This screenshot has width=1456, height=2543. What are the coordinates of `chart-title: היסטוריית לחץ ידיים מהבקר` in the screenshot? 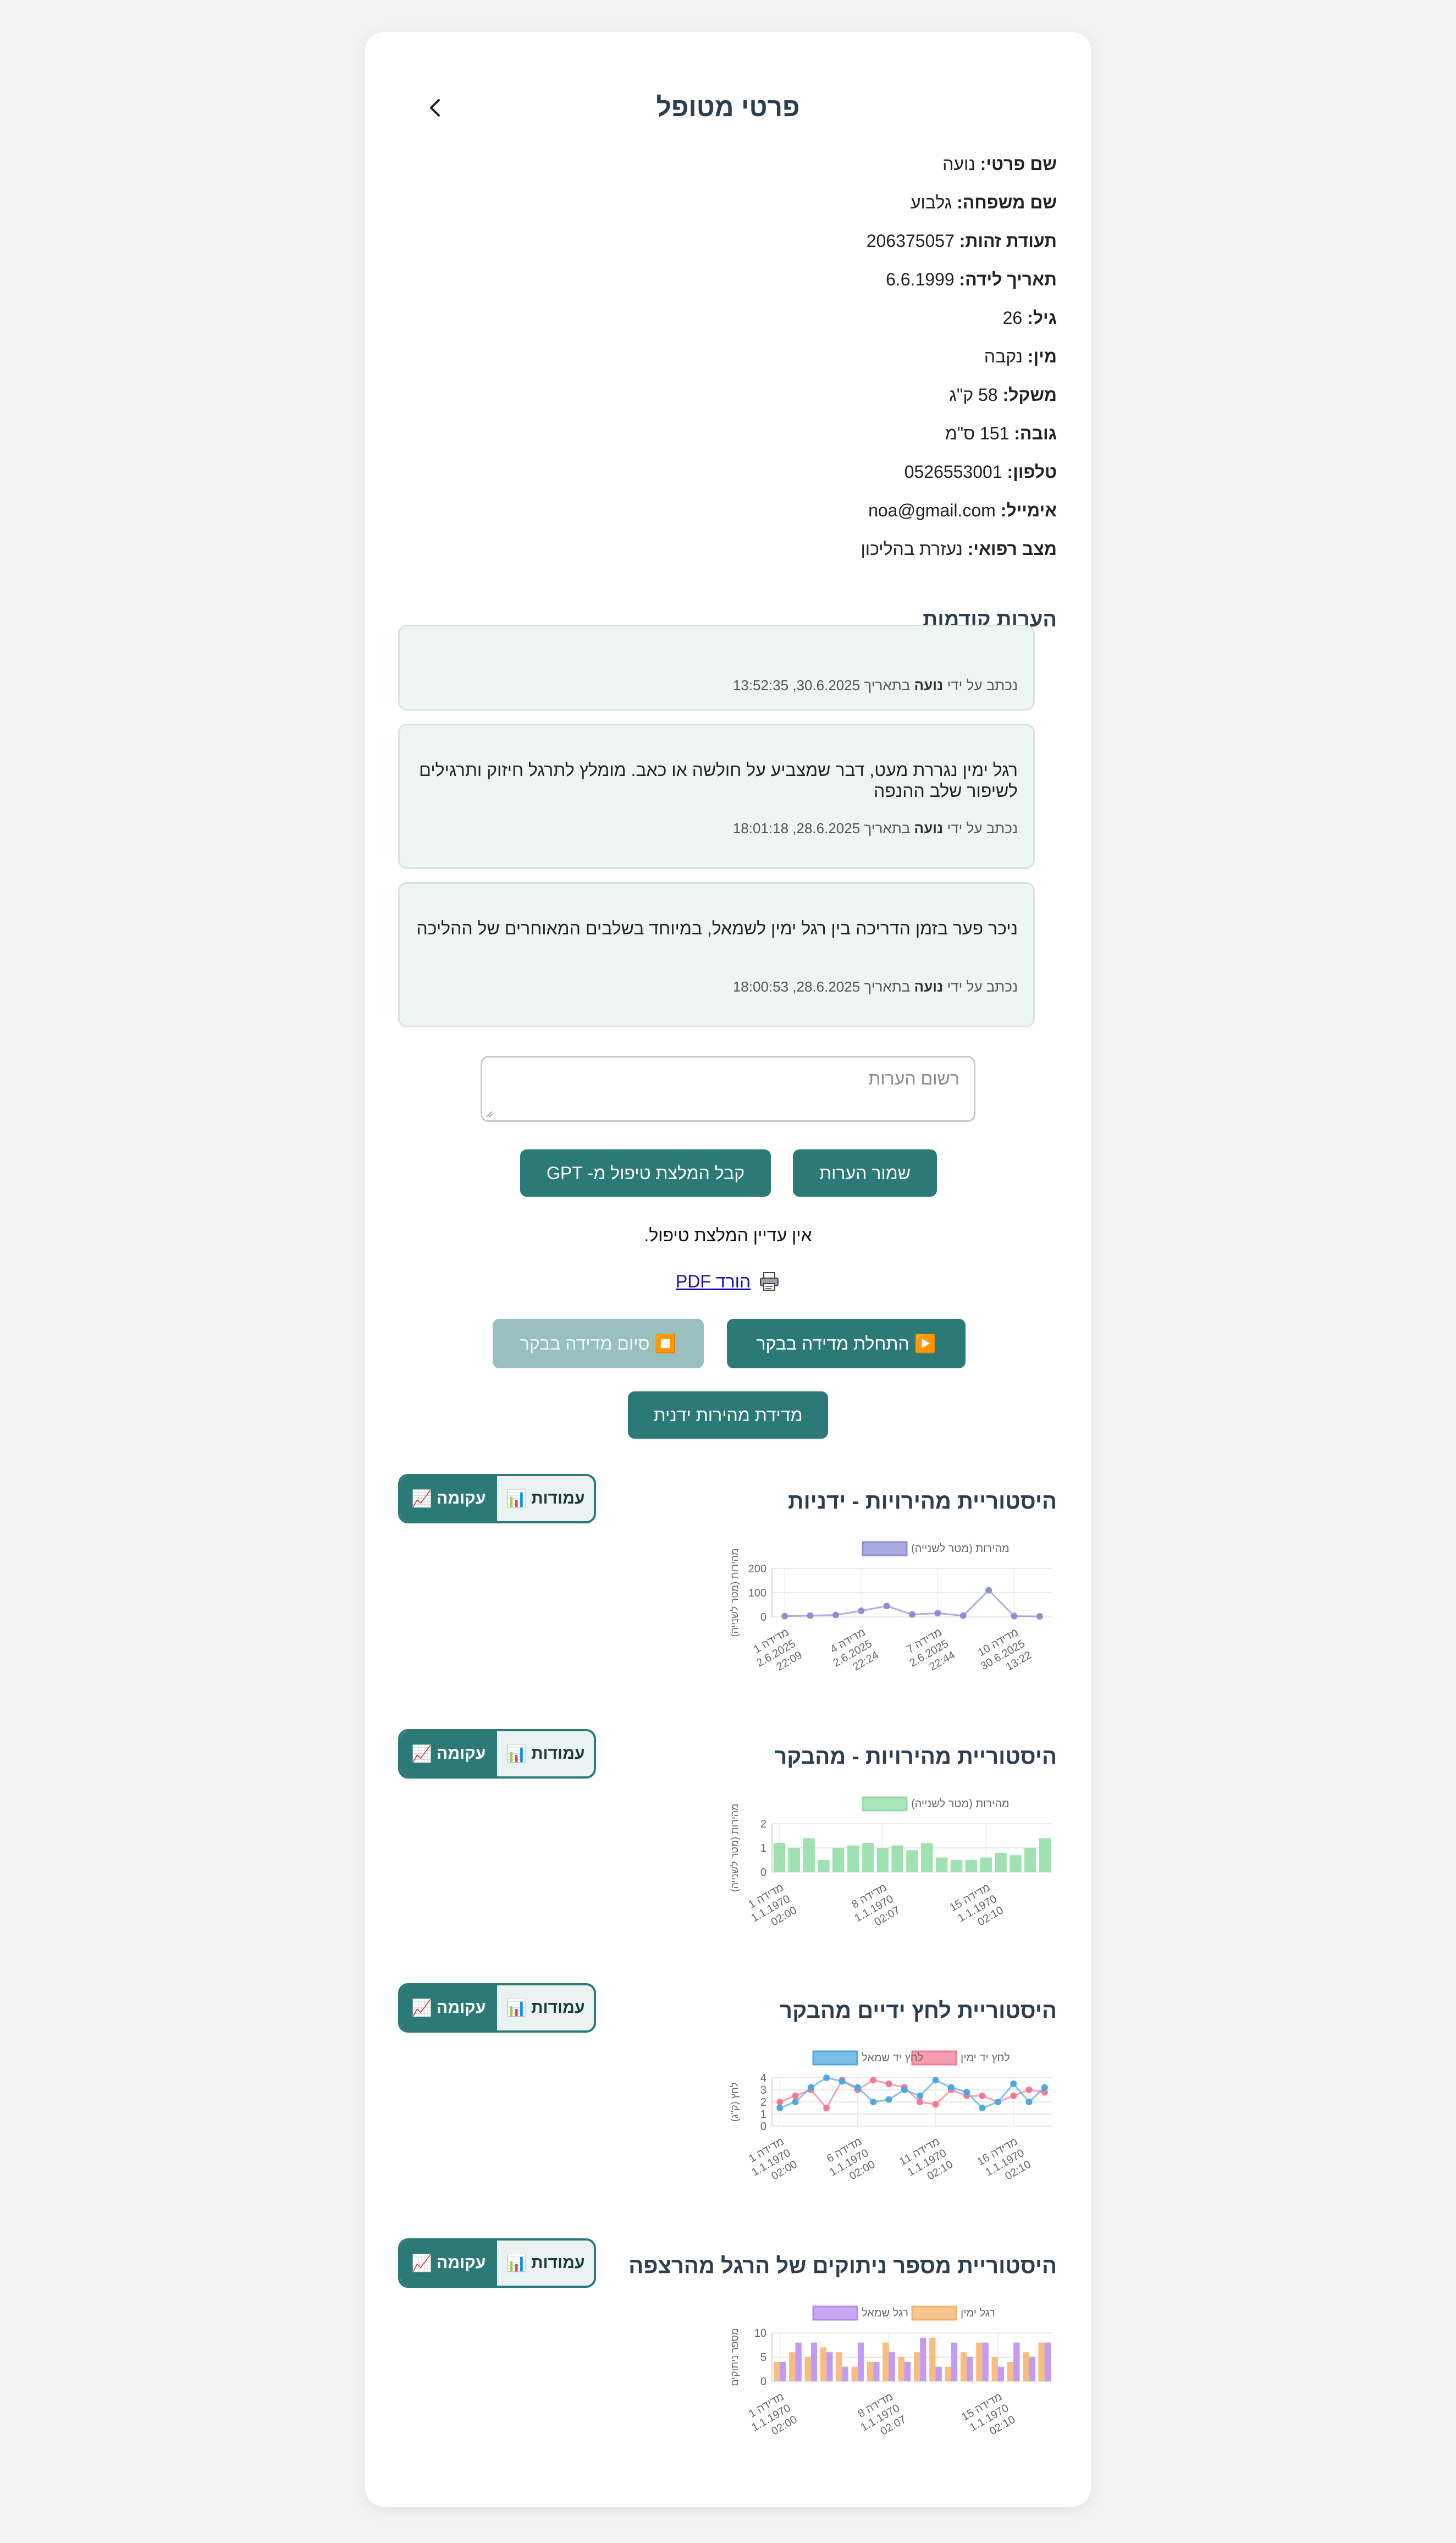 It's located at (918, 2011).